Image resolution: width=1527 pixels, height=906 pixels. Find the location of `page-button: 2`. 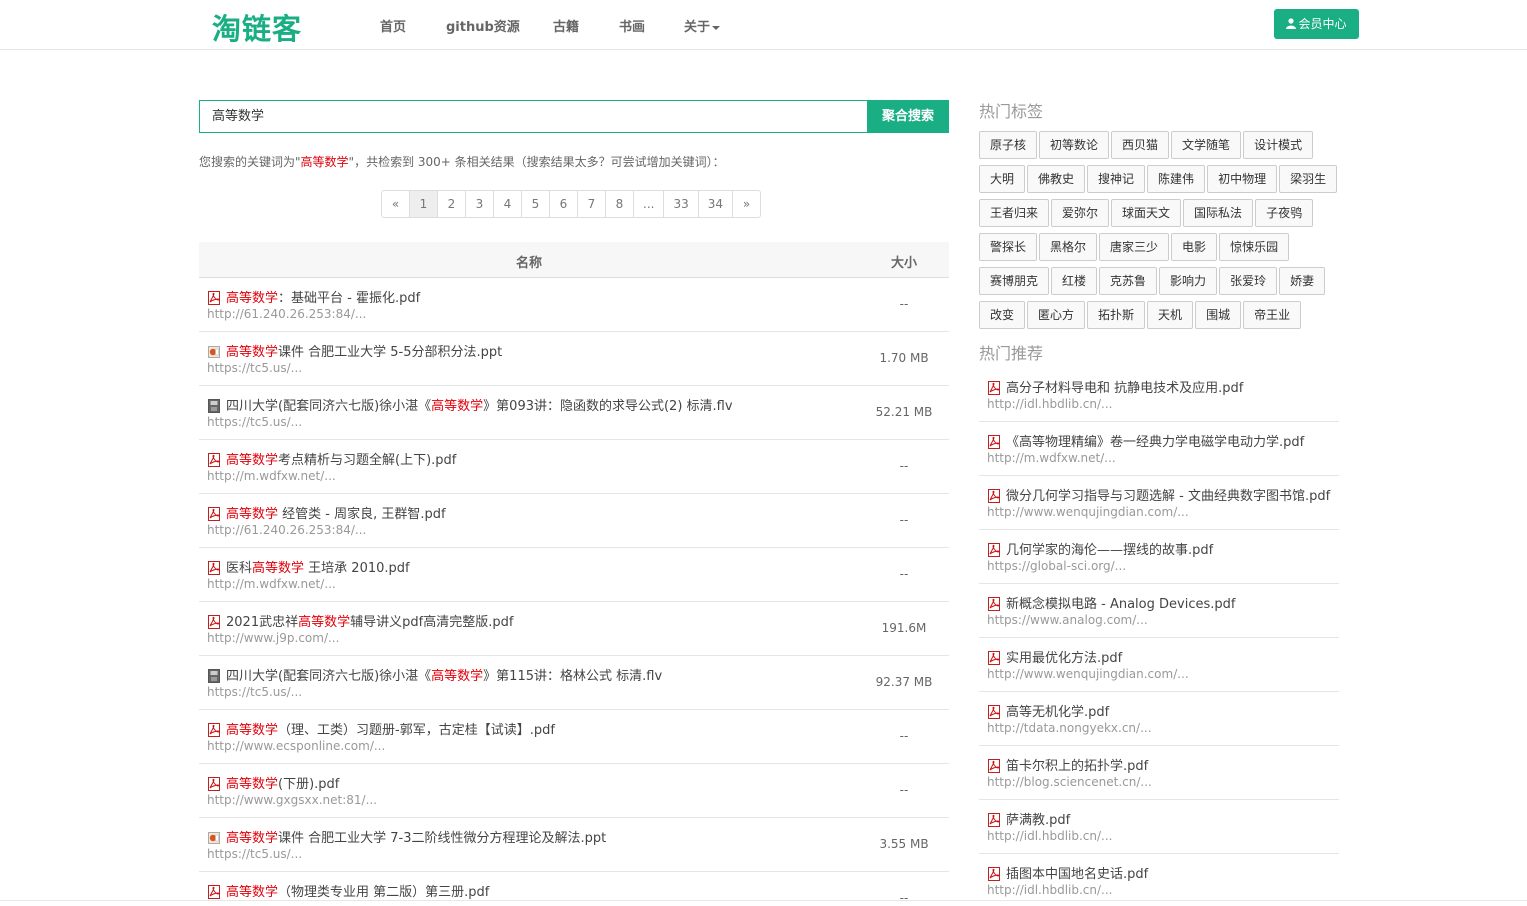

page-button: 2 is located at coordinates (451, 204).